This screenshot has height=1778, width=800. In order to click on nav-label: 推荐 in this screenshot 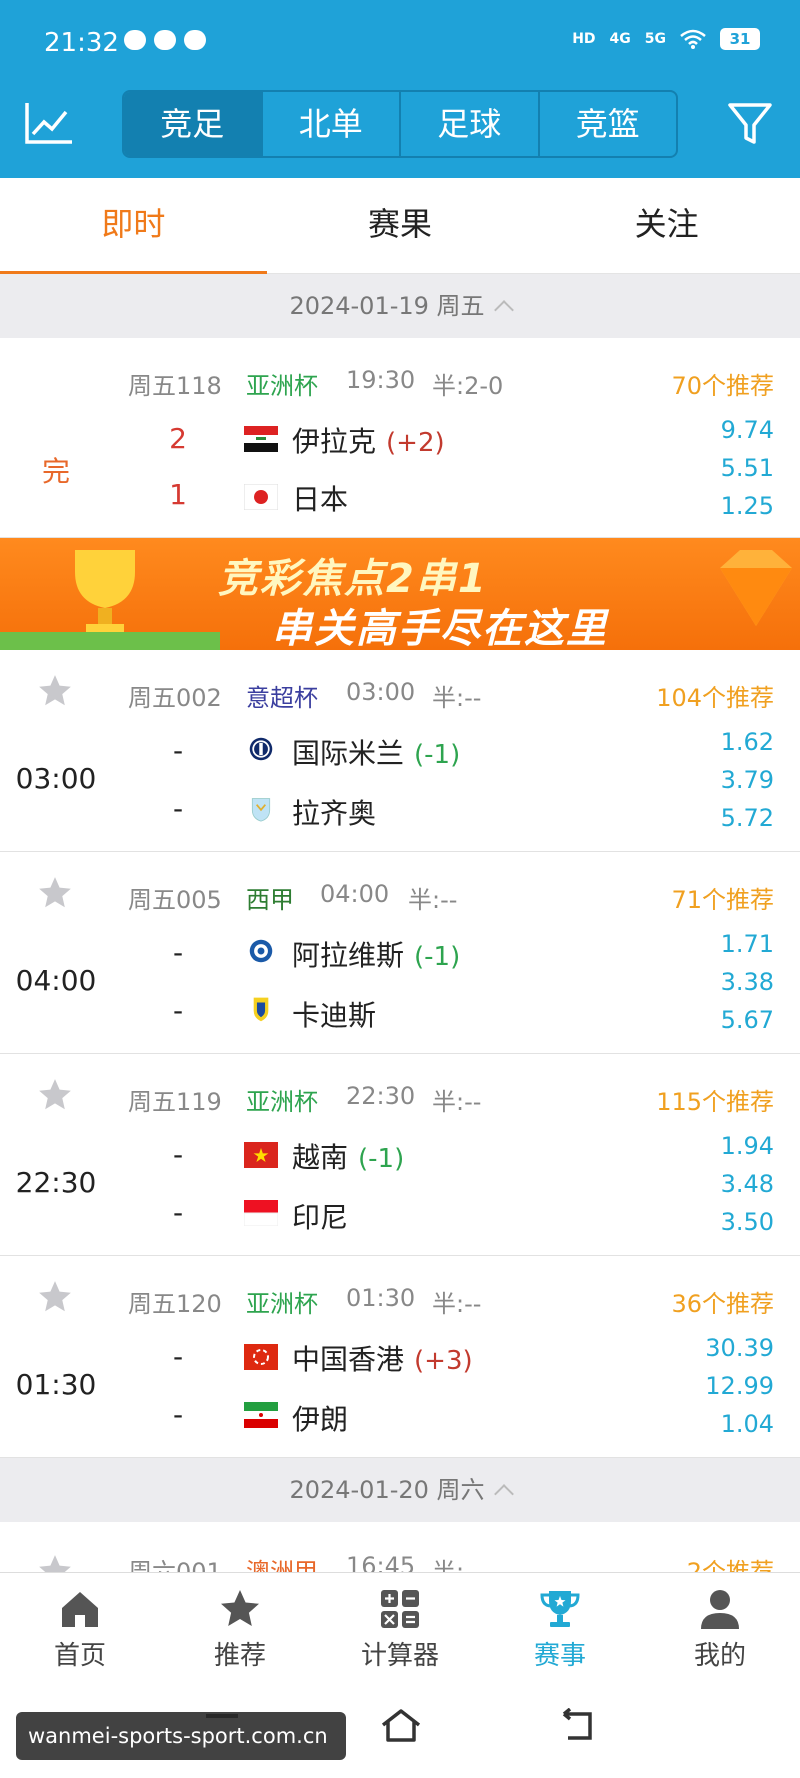, I will do `click(239, 1656)`.